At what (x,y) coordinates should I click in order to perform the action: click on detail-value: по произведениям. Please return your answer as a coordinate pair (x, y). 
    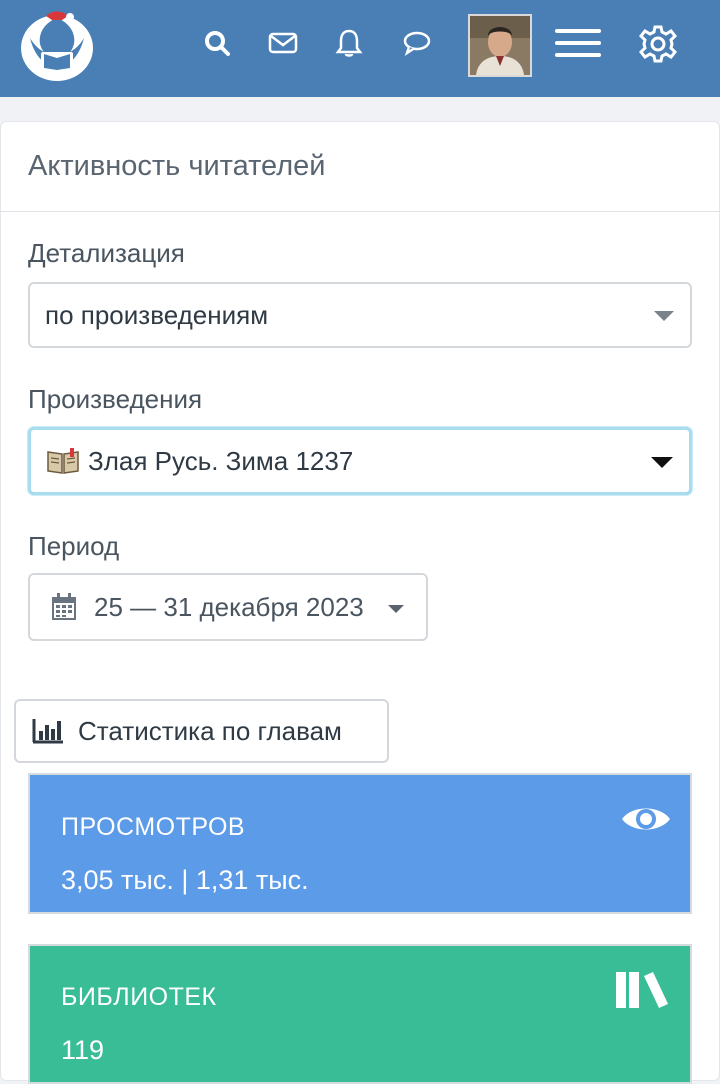
    Looking at the image, I should click on (157, 314).